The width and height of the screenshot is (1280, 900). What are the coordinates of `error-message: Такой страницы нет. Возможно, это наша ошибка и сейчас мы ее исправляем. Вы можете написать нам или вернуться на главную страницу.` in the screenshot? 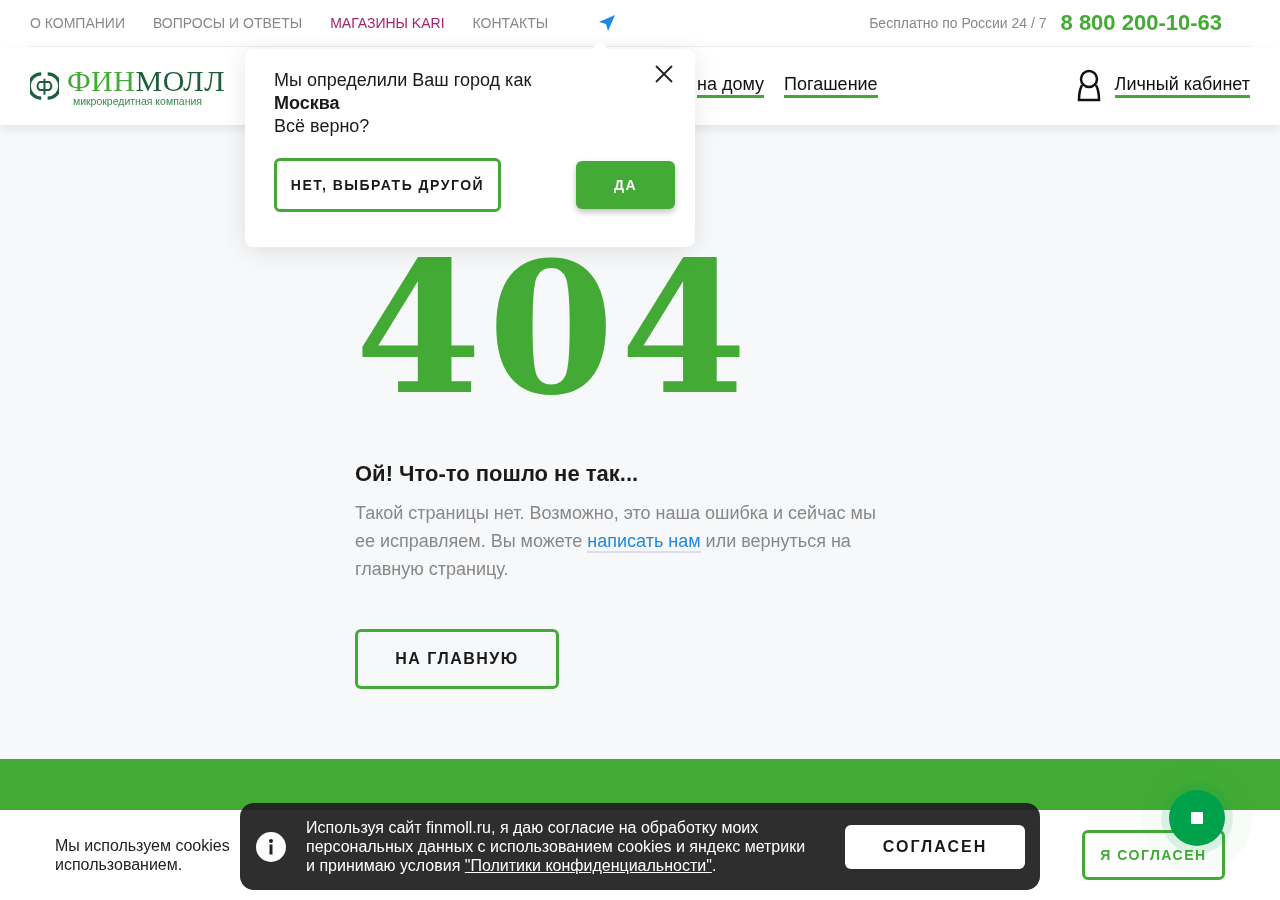 It's located at (616, 541).